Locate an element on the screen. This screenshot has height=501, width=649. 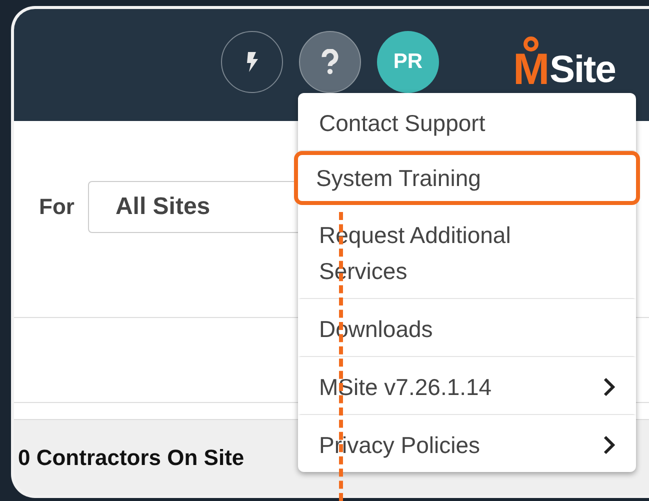
menu-item: Privacy Policies is located at coordinates (467, 443).